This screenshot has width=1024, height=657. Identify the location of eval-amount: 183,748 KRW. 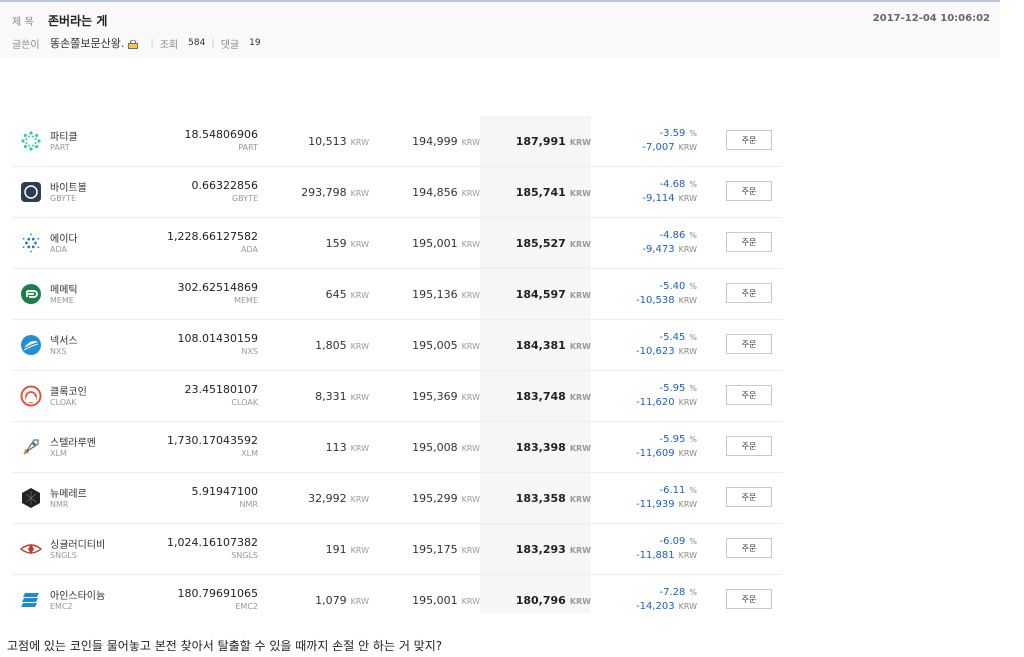
(553, 396).